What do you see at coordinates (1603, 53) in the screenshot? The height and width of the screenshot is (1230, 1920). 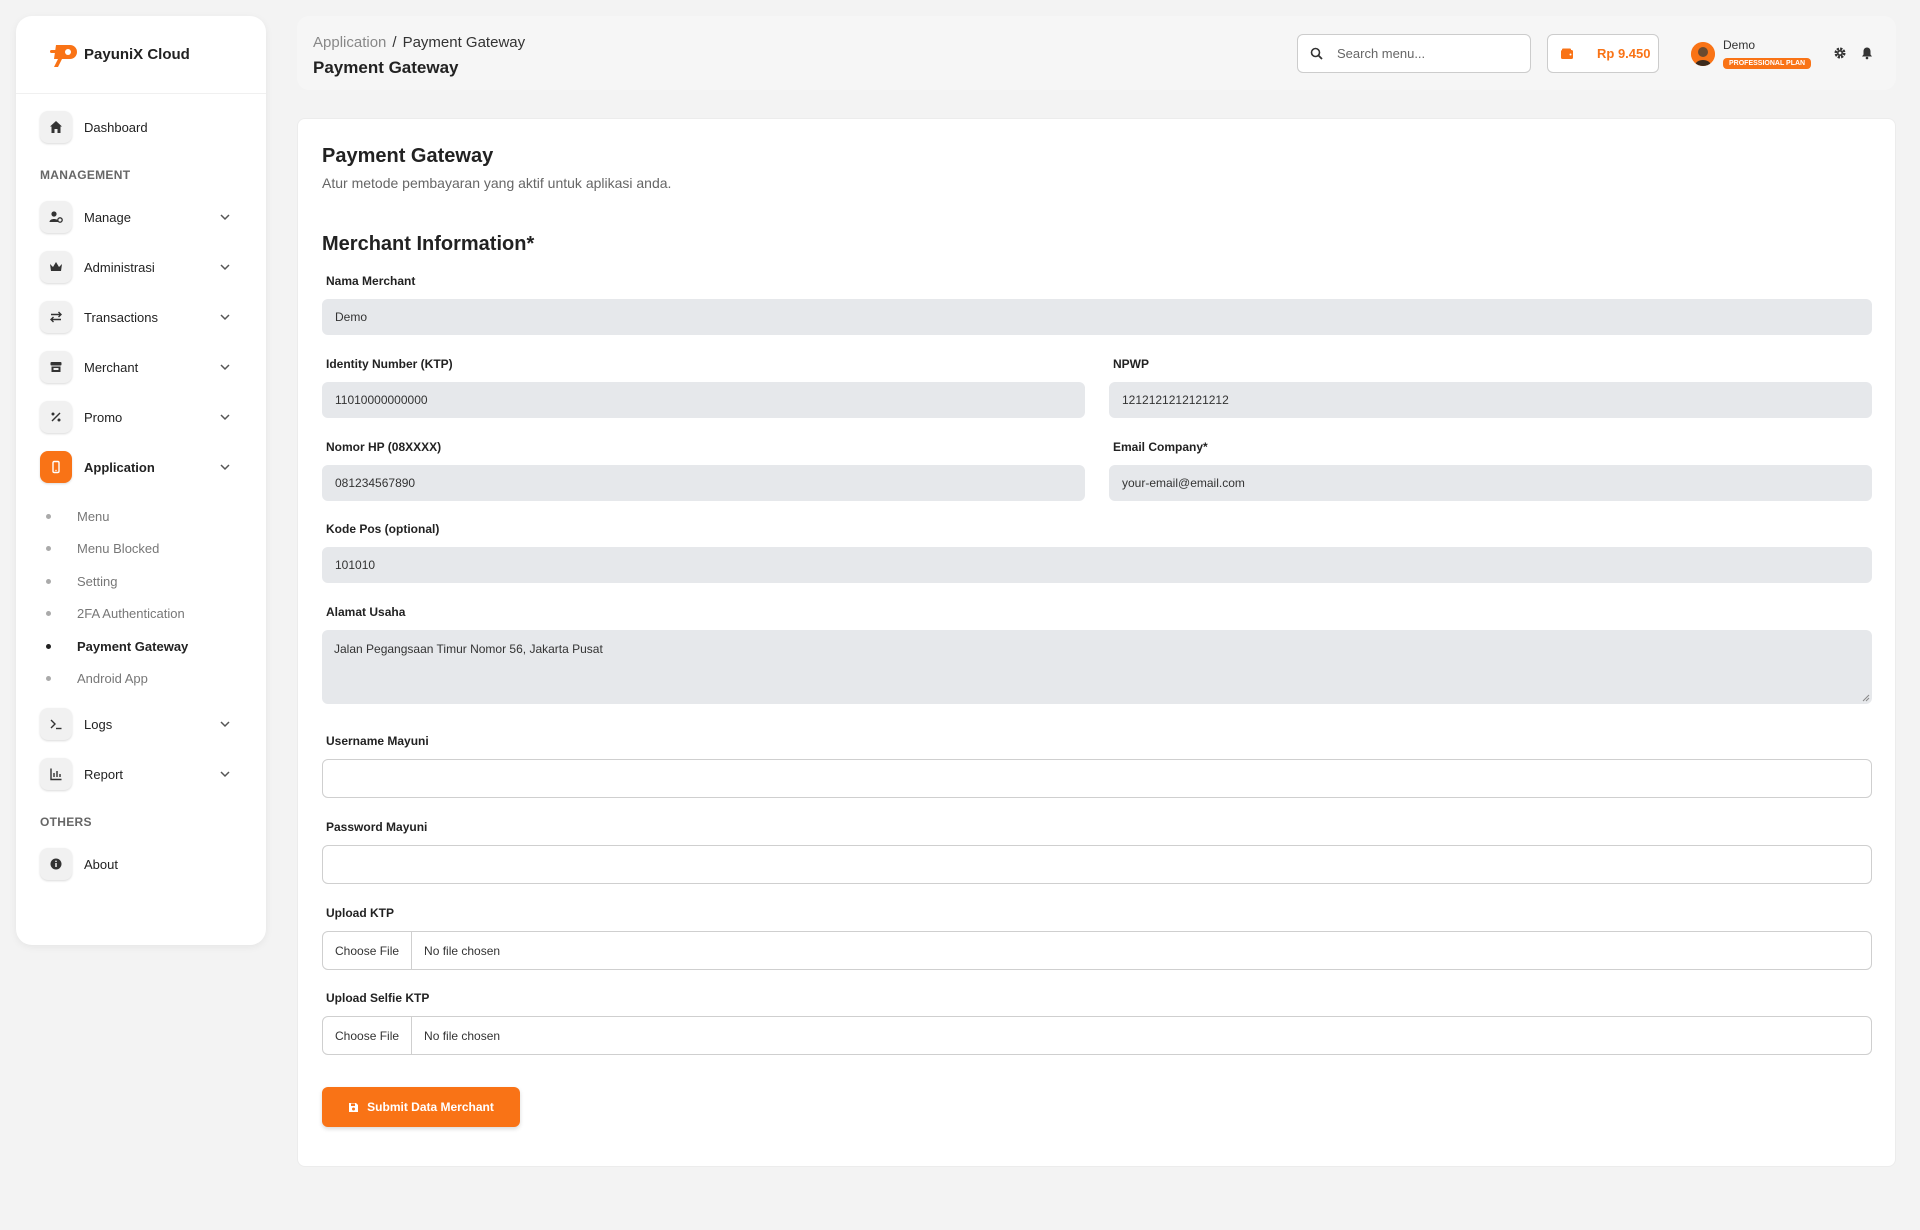 I see `wallet-balance: Rp 9.450` at bounding box center [1603, 53].